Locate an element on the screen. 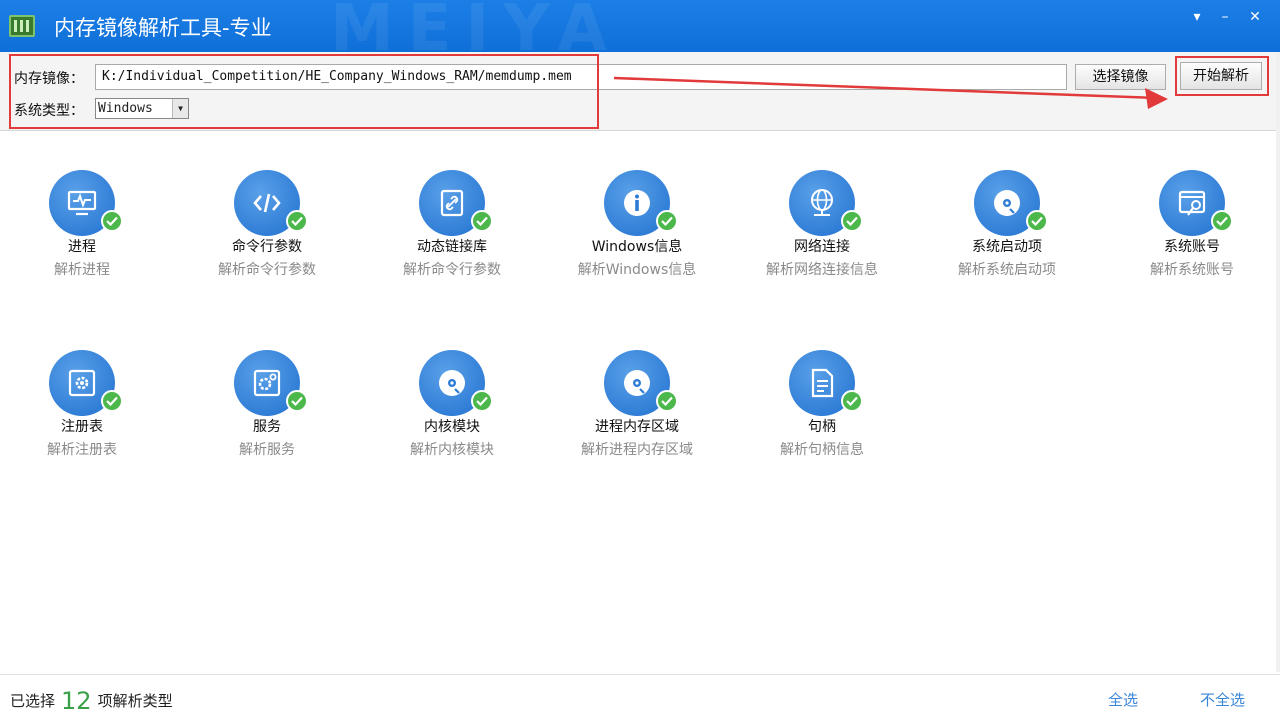  tile-subtitle: 解析注册表 is located at coordinates (82, 450).